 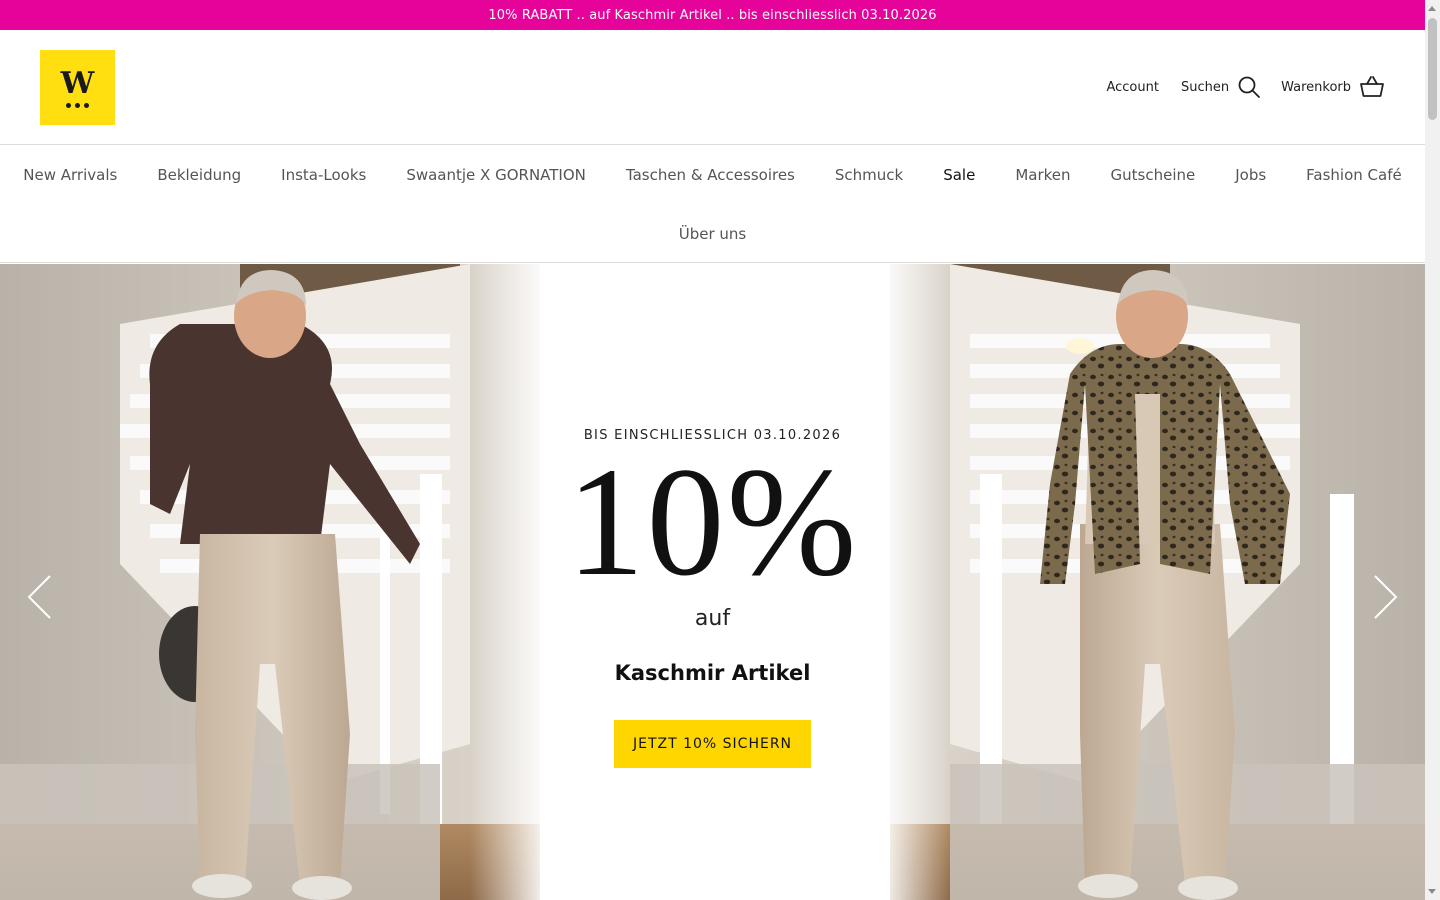 I want to click on hero-cta-button: JETZT 10% SICHERN, so click(x=712, y=744).